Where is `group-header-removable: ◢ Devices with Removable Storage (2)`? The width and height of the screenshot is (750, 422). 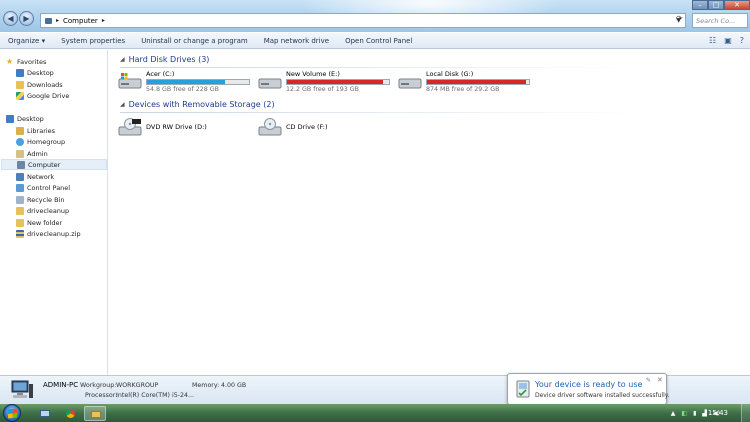 group-header-removable: ◢ Devices with Removable Storage (2) is located at coordinates (197, 104).